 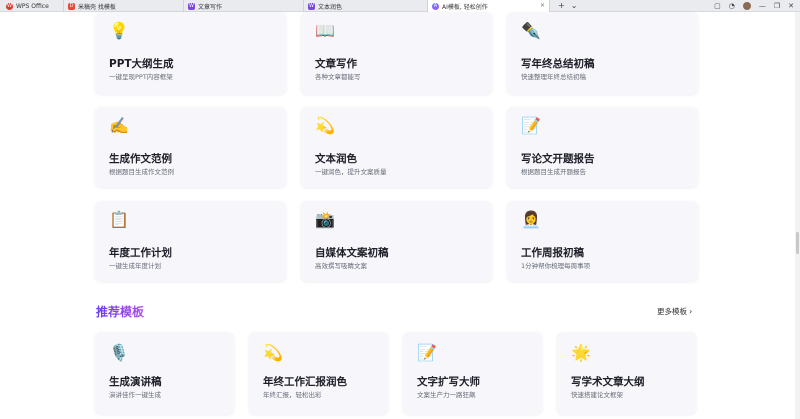 I want to click on section-title-recommended: 推荐模板, so click(x=120, y=312).